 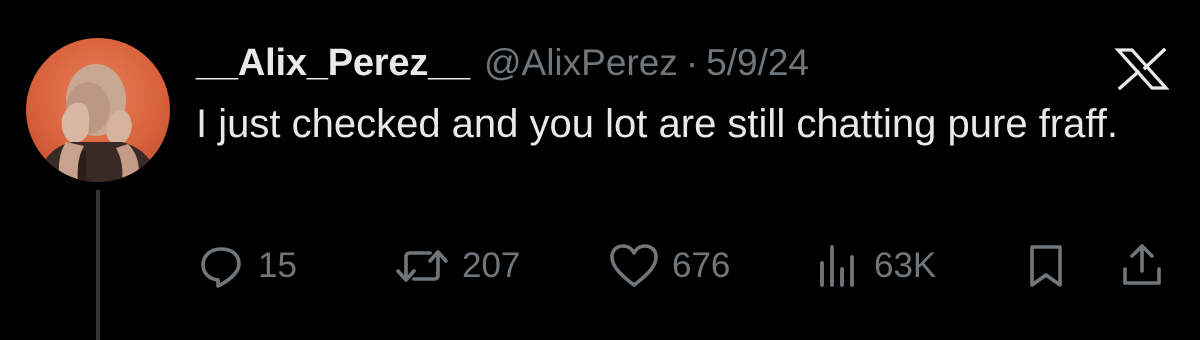 I want to click on bookmark-button, so click(x=1046, y=266).